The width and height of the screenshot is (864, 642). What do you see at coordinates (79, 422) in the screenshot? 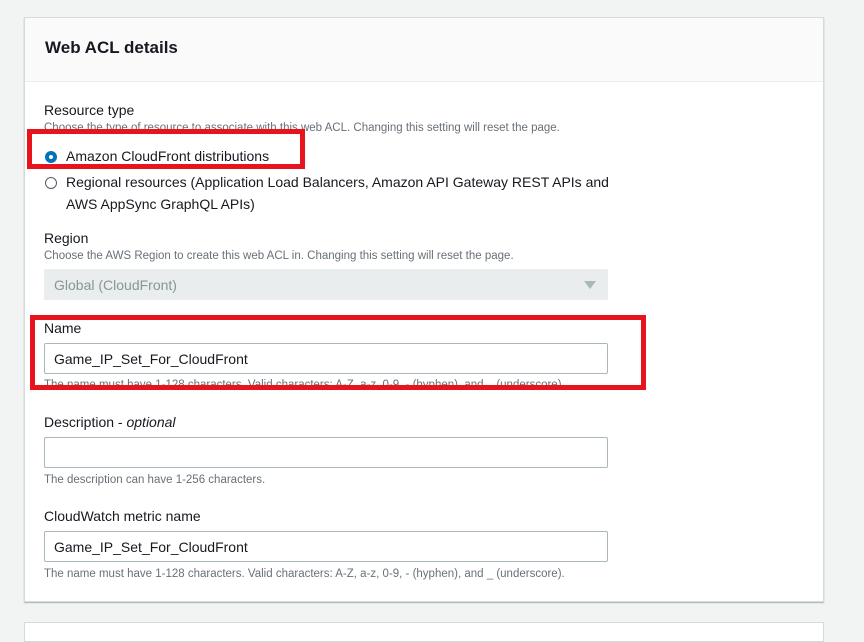
I see `description-label-text: Description` at bounding box center [79, 422].